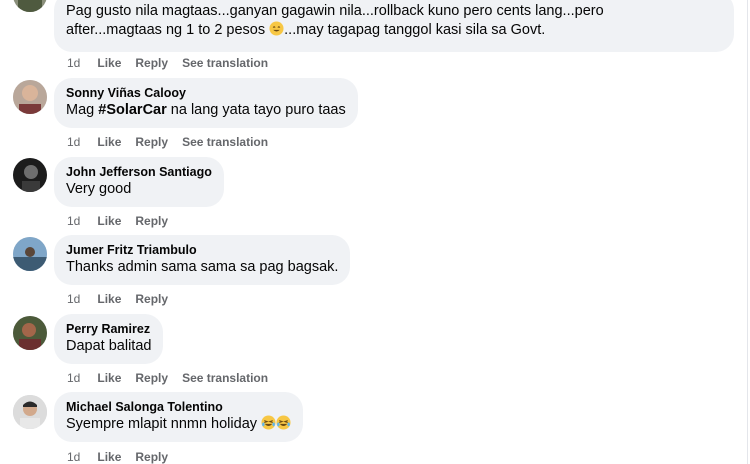  What do you see at coordinates (202, 267) in the screenshot?
I see `comment-text: Thanks admin sama sama sa pag bagsak.` at bounding box center [202, 267].